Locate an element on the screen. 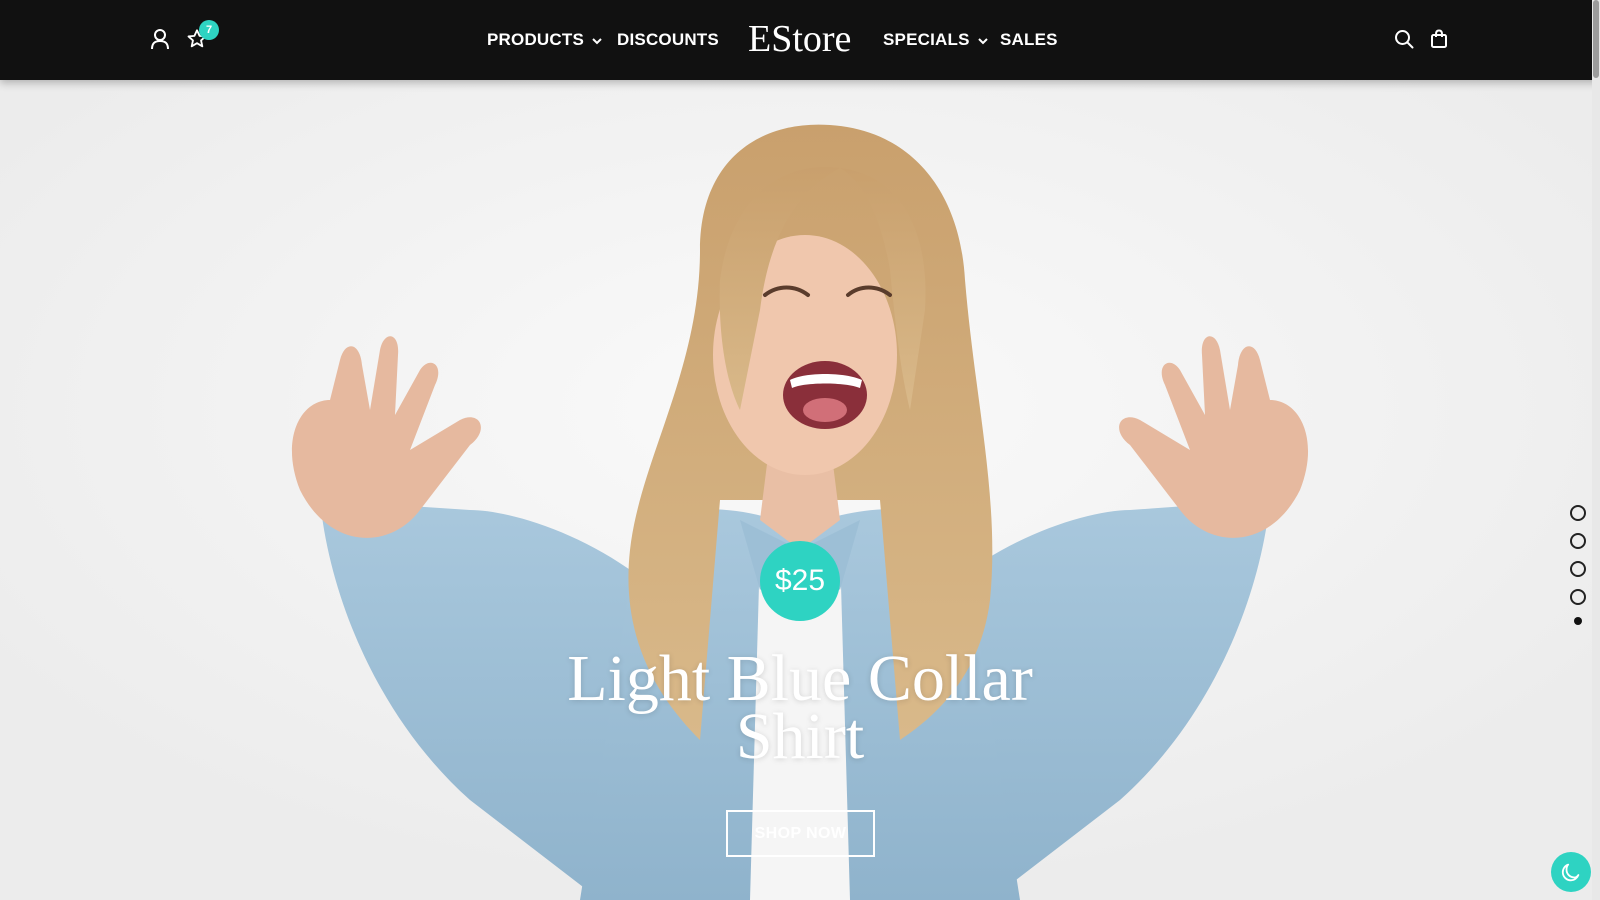 This screenshot has height=900, width=1600. user-account-button is located at coordinates (160, 39).